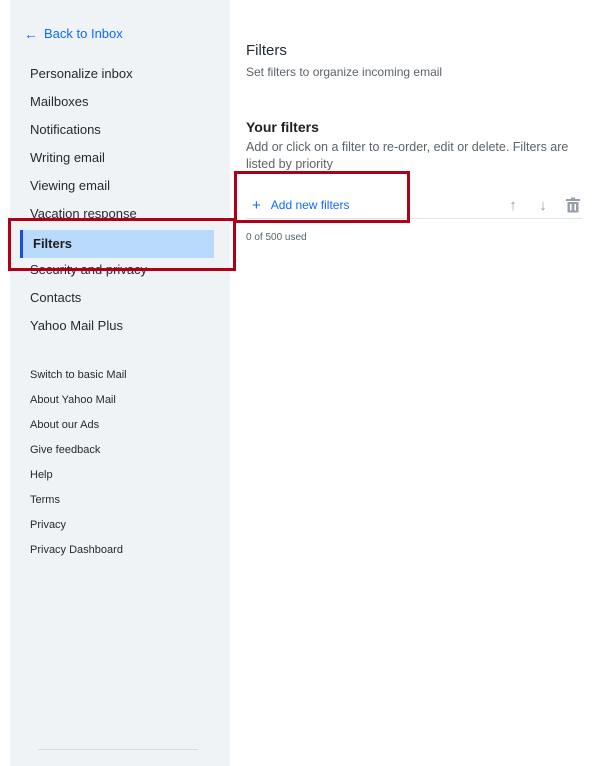 This screenshot has width=592, height=766. Describe the element at coordinates (120, 300) in the screenshot. I see `sidebar-item-contacts: Contacts` at that location.